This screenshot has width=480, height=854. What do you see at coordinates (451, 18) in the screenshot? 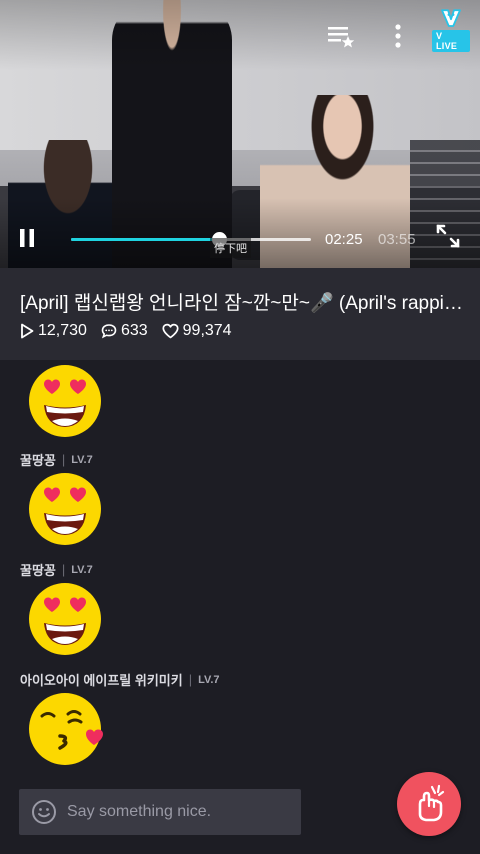
I see `vlive-v-icon` at bounding box center [451, 18].